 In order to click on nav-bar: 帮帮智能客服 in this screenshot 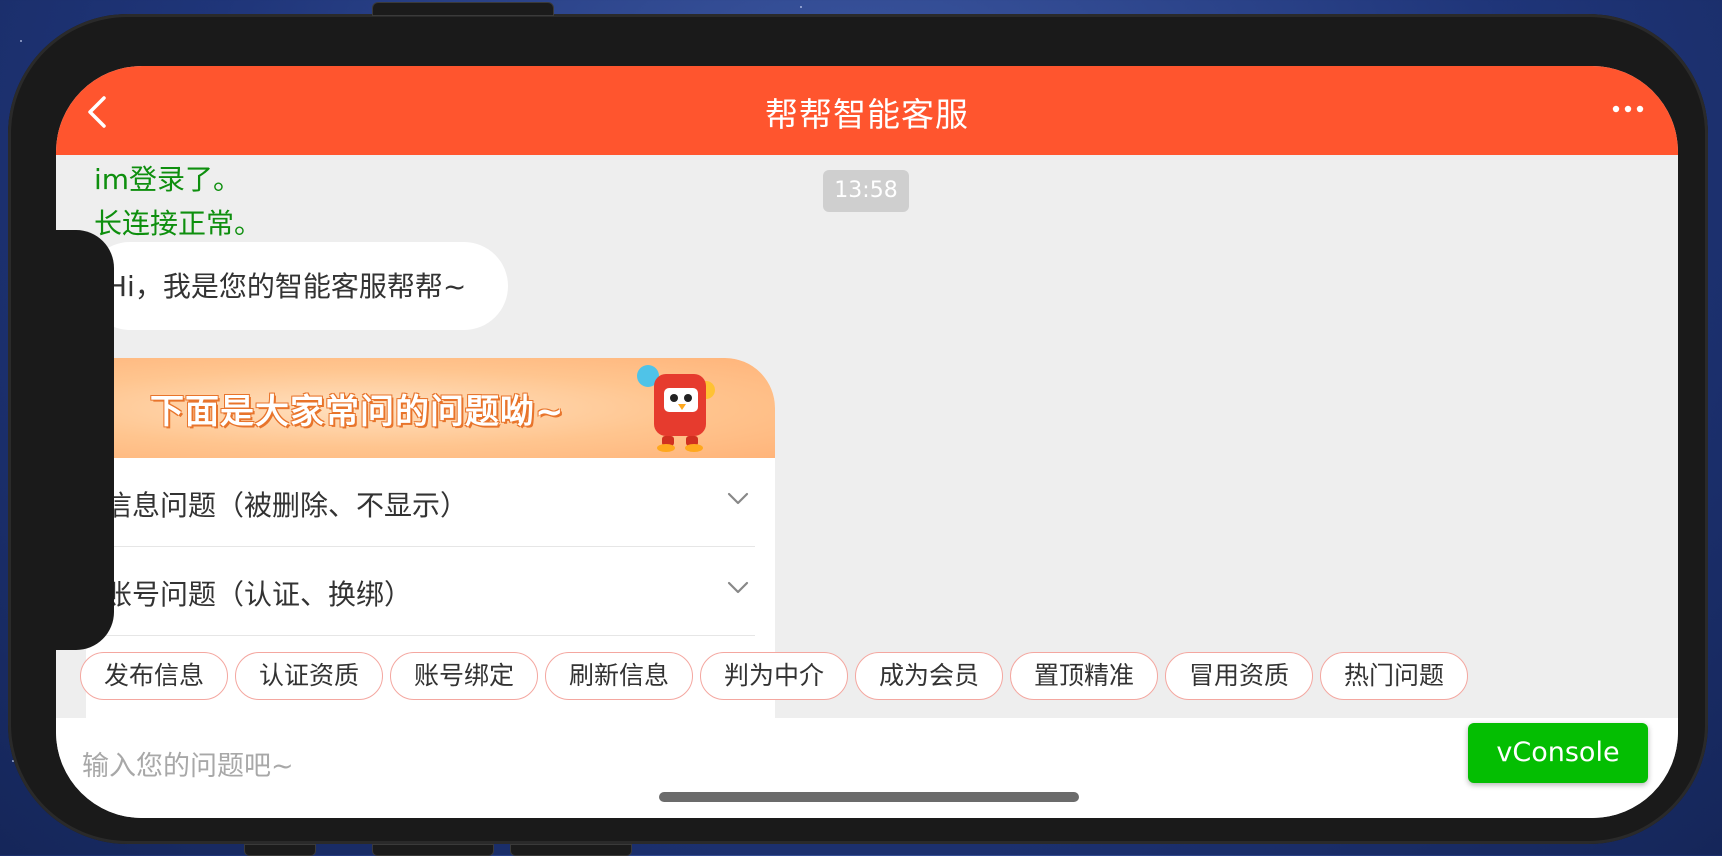, I will do `click(867, 110)`.